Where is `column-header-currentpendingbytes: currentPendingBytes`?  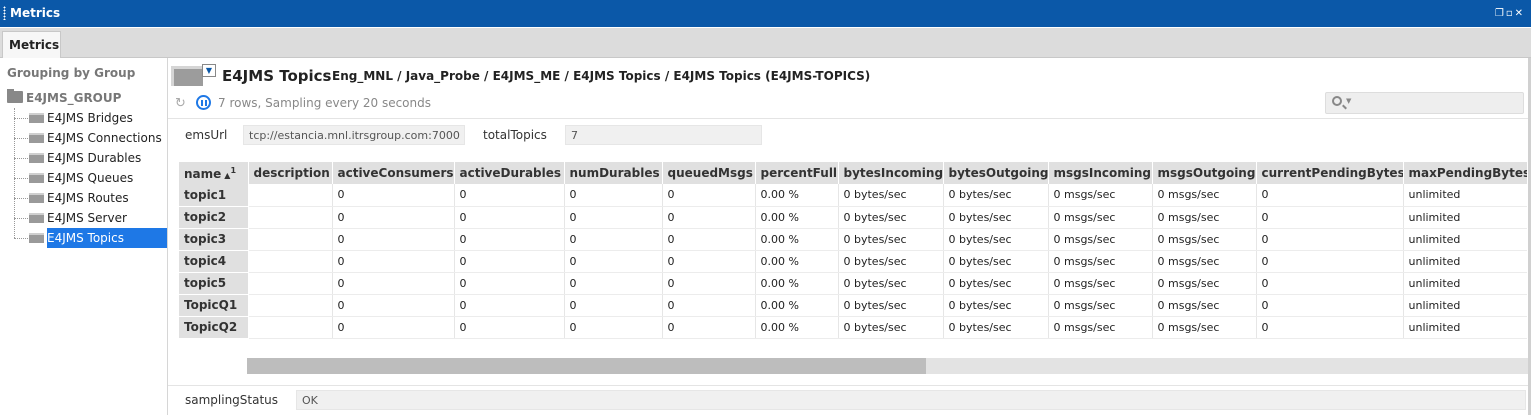 column-header-currentpendingbytes: currentPendingBytes is located at coordinates (1330, 173).